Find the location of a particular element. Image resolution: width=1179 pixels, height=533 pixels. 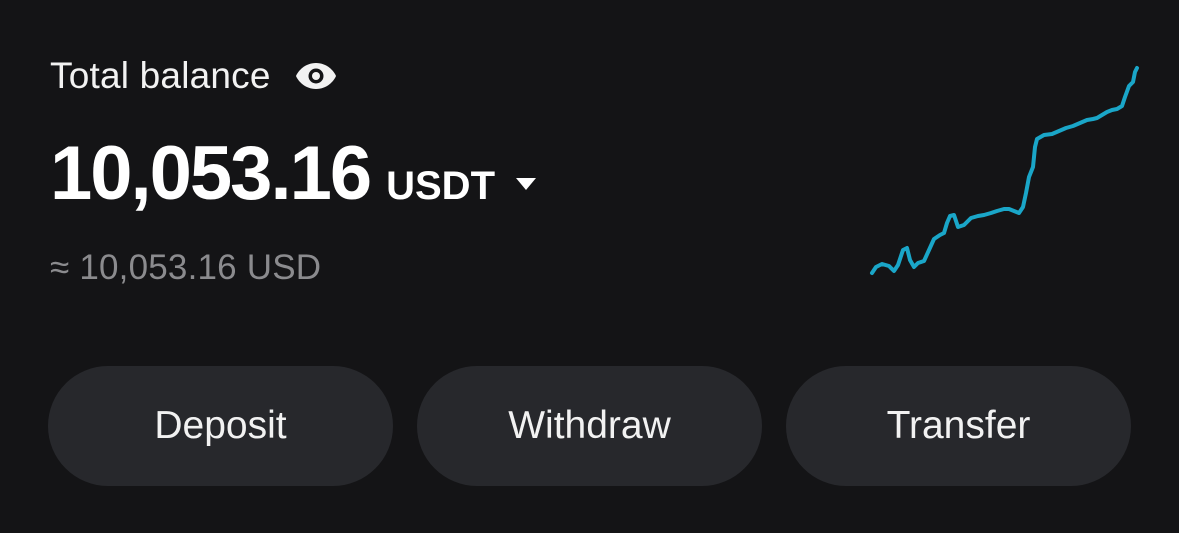

sparkline-path is located at coordinates (1004, 170).